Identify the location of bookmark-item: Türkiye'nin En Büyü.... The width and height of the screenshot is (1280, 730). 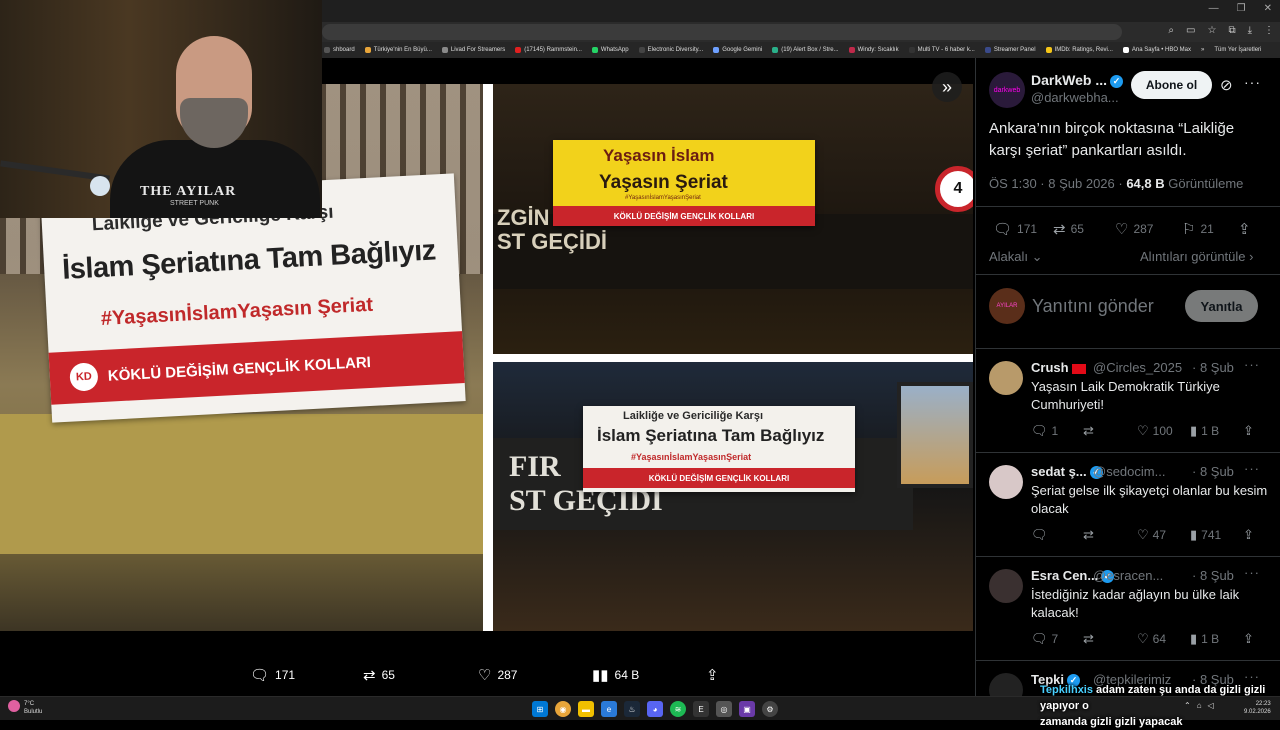
(398, 50).